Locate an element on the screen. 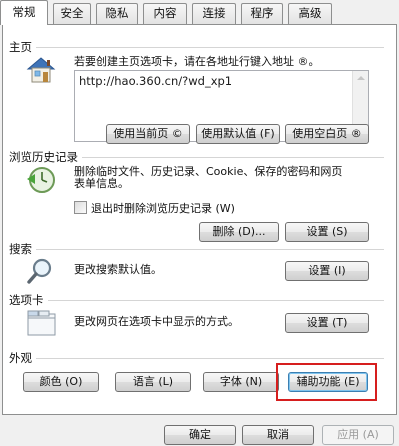  homepage-separator is located at coordinates (196, 47).